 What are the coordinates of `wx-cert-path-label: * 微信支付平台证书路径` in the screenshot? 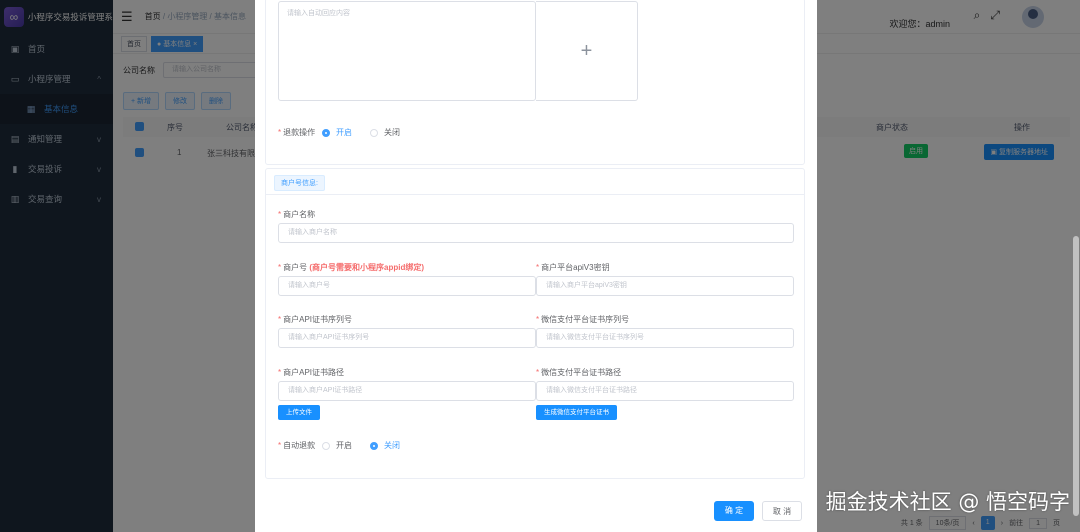 It's located at (579, 372).